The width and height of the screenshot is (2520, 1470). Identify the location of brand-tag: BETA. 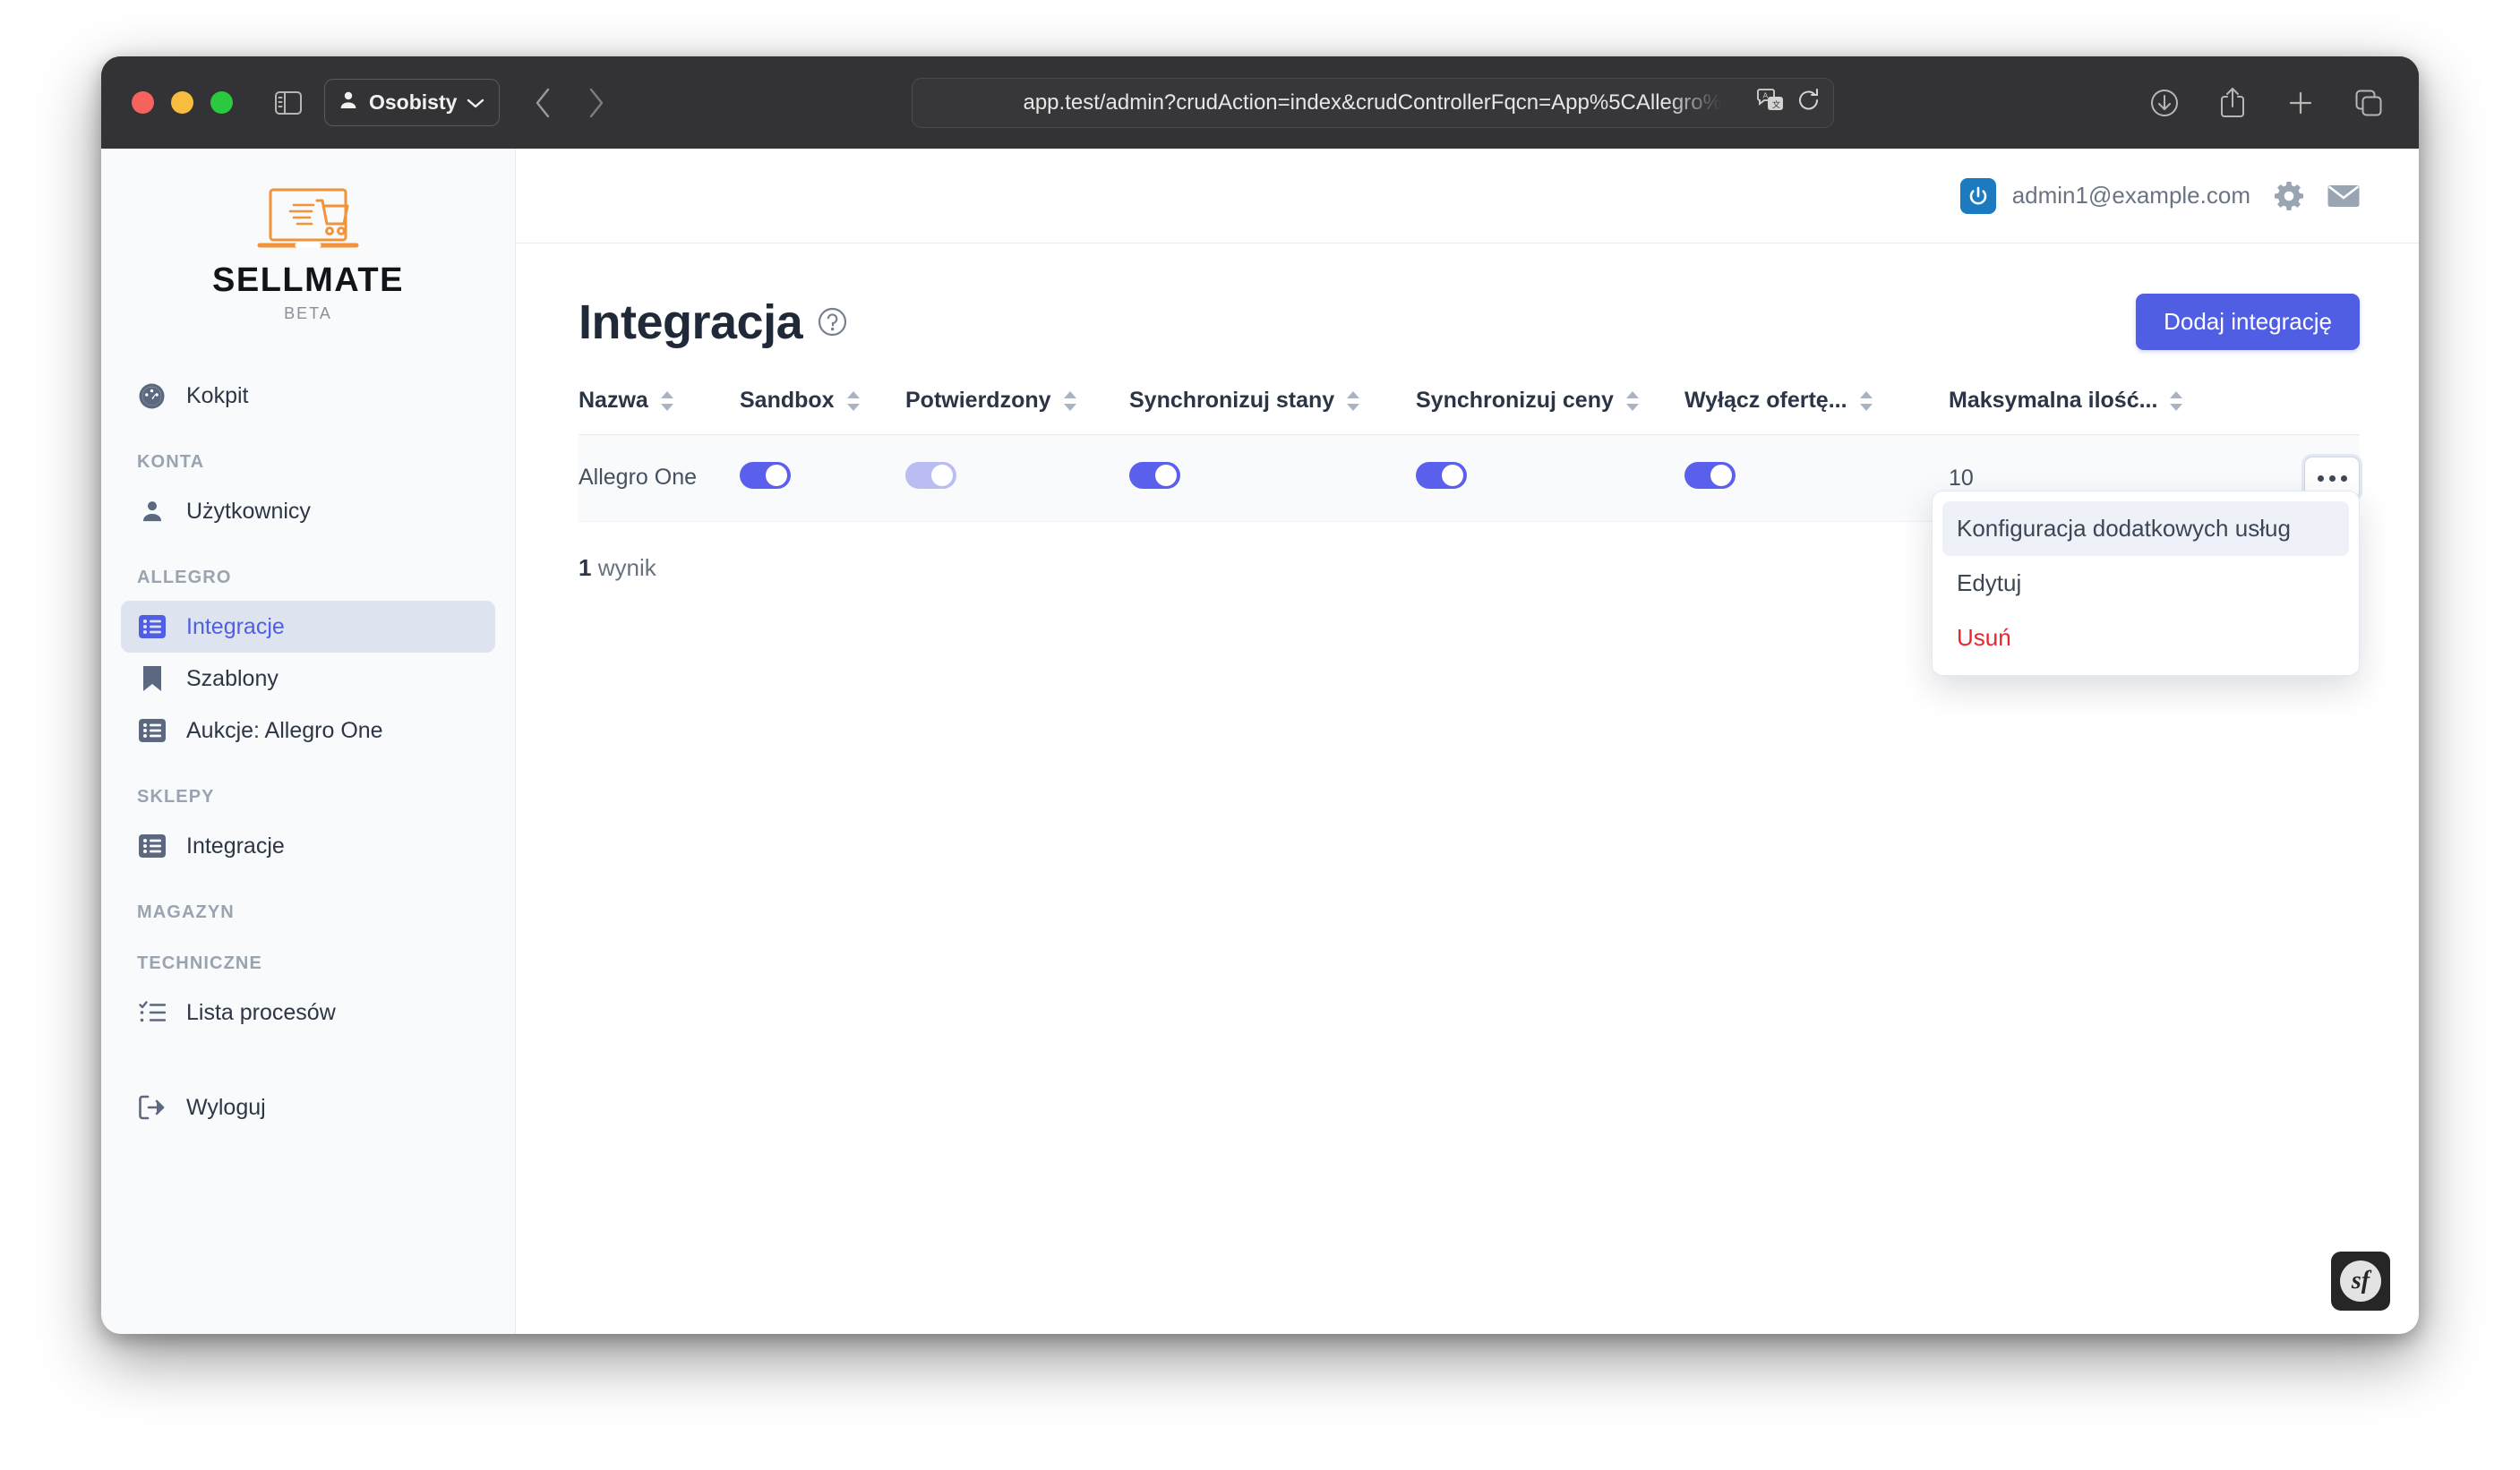
(308, 313).